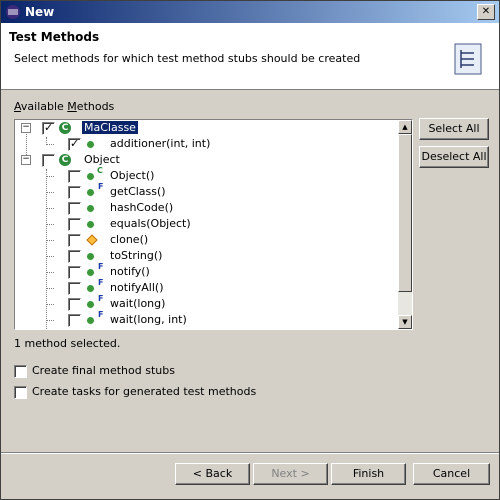 This screenshot has width=500, height=500. Describe the element at coordinates (405, 127) in the screenshot. I see `scroll-up-button: ▲` at that location.